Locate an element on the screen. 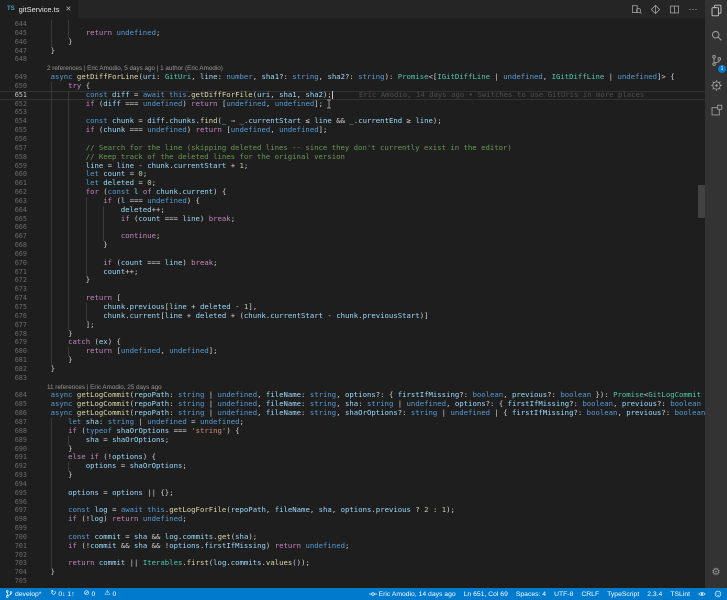  close-tab-icon: ✕ is located at coordinates (69, 9).